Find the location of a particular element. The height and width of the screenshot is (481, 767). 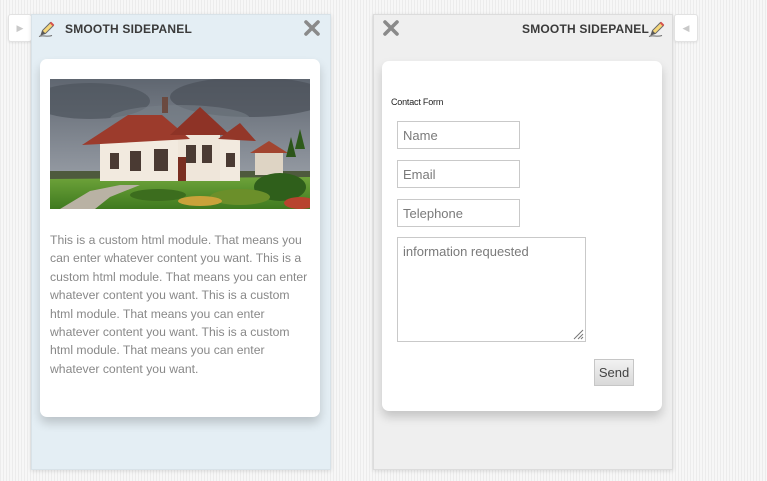

sidepanel-tab-right: ◀ is located at coordinates (686, 28).